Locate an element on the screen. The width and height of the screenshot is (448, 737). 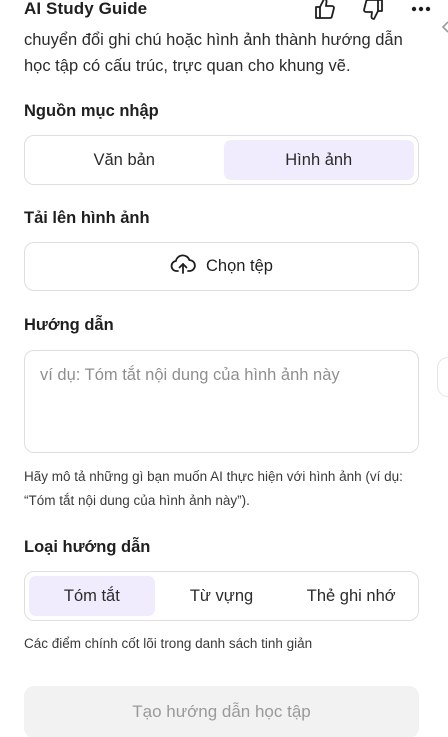
header-actions is located at coordinates (373, 11).